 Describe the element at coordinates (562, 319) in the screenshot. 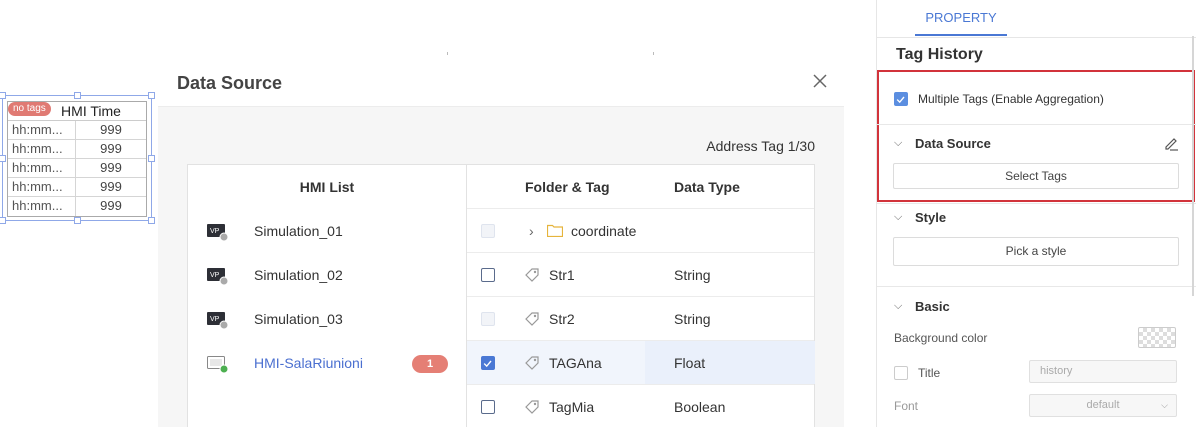

I see `tag-name: Str2` at that location.